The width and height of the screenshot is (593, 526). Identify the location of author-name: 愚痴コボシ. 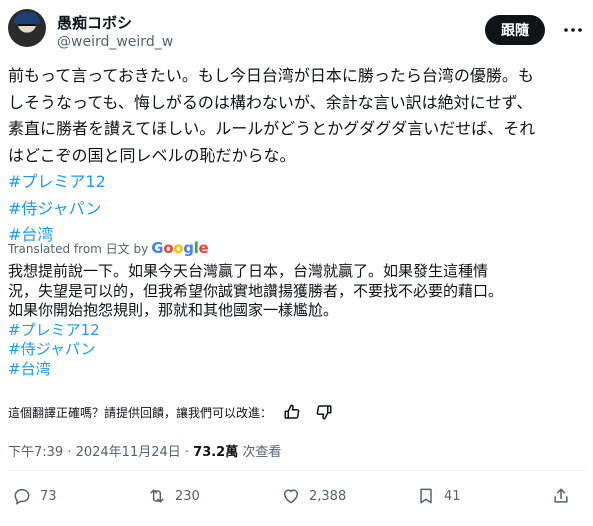
(94, 22).